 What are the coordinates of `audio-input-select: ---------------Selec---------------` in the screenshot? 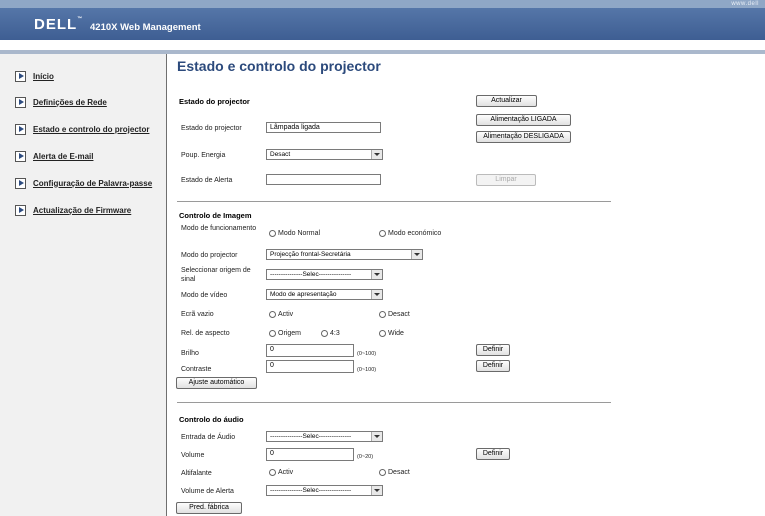 It's located at (324, 436).